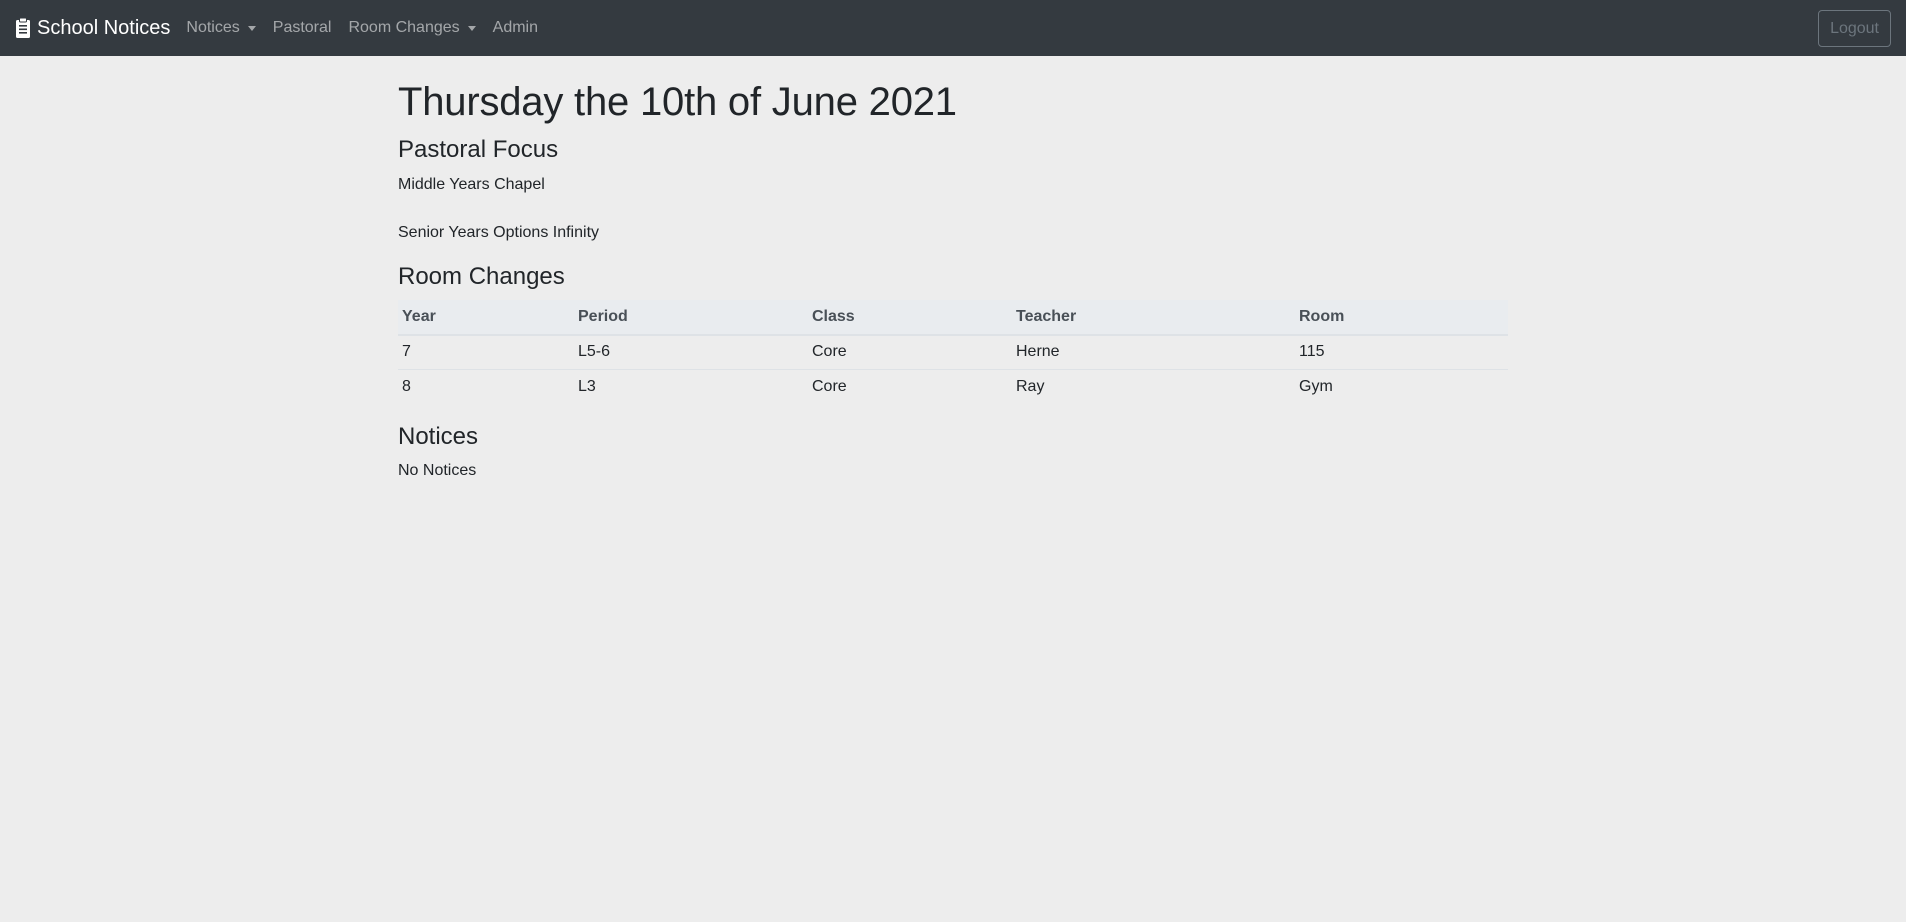 This screenshot has width=1906, height=922. I want to click on table-row: 7 L5-6 Core Herne 115, so click(953, 352).